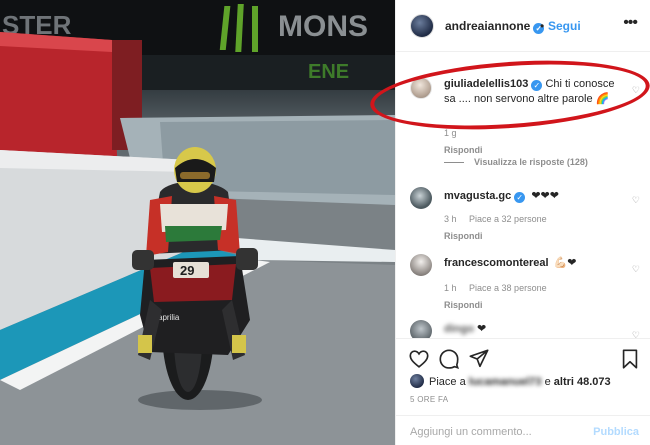 This screenshot has height=445, width=650. Describe the element at coordinates (450, 133) in the screenshot. I see `comment-time: 1 g` at that location.